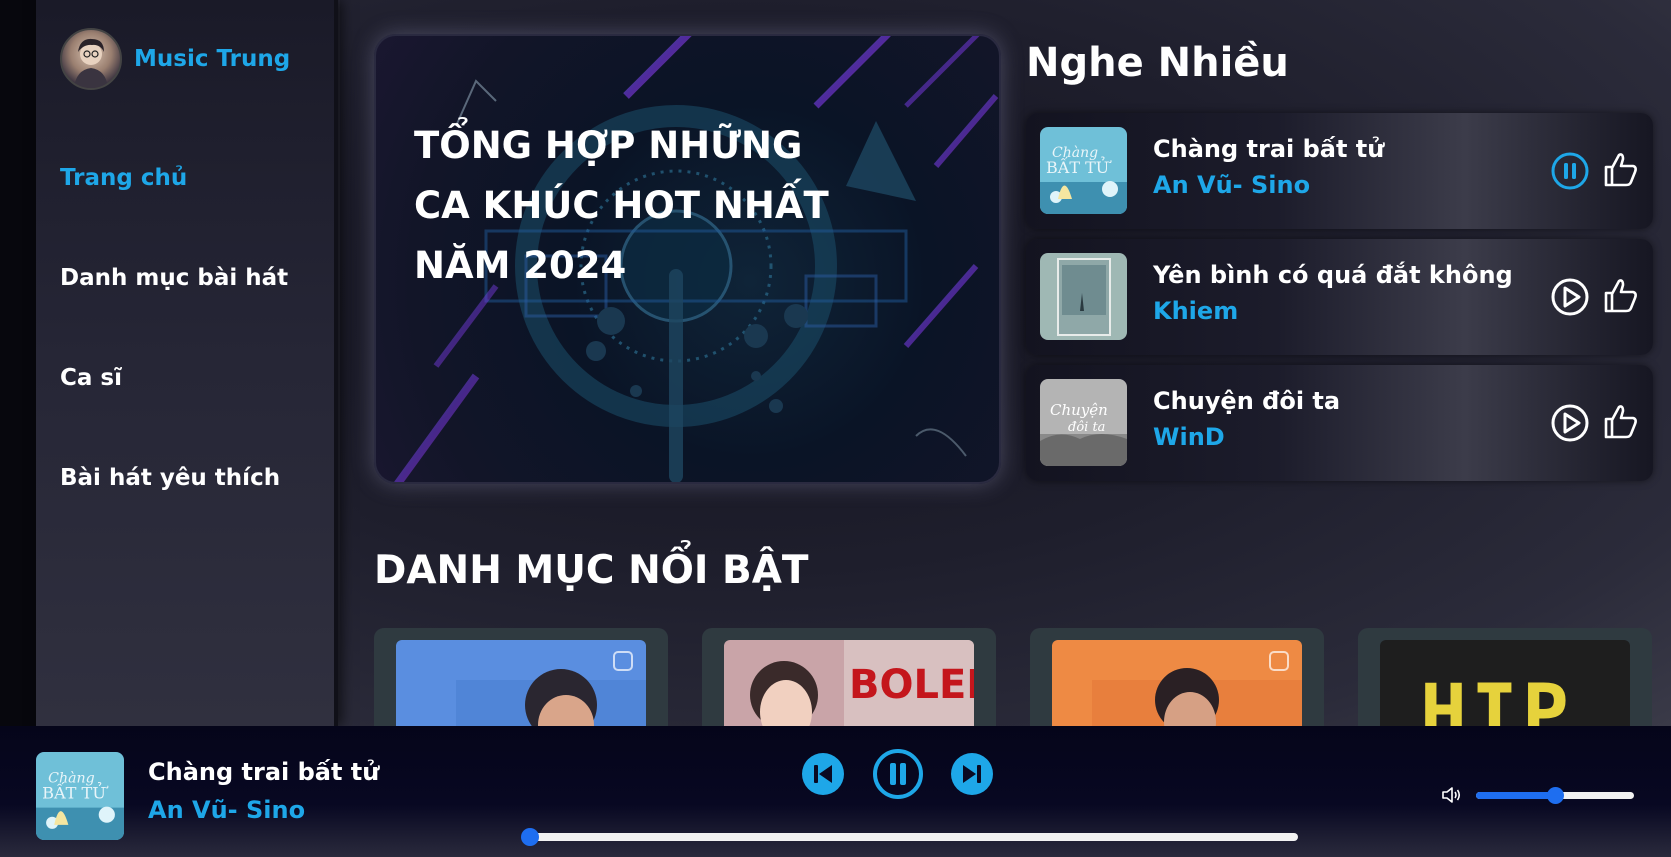 This screenshot has height=857, width=1671. I want to click on player-song-title: Chàng trai bất tử, so click(264, 772).